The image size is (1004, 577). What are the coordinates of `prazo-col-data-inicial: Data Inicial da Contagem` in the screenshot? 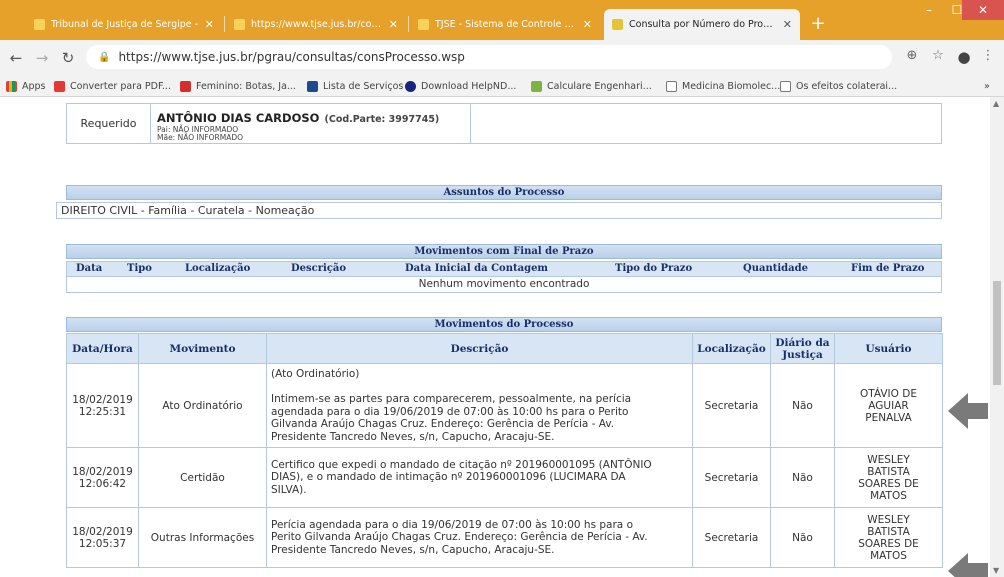 It's located at (477, 268).